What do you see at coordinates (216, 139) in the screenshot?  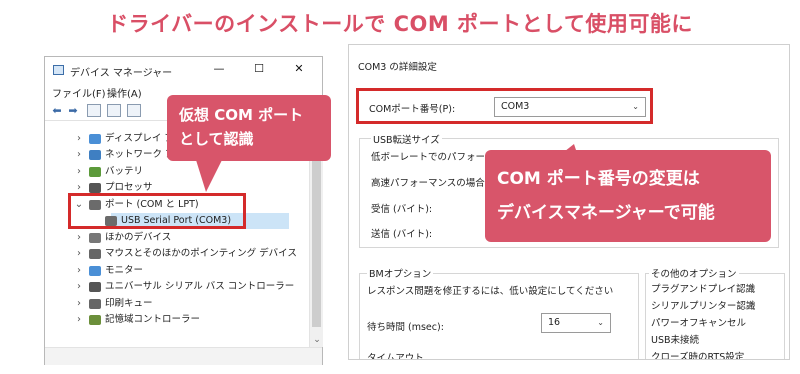 I see `callout-virtual-line2: として認識` at bounding box center [216, 139].